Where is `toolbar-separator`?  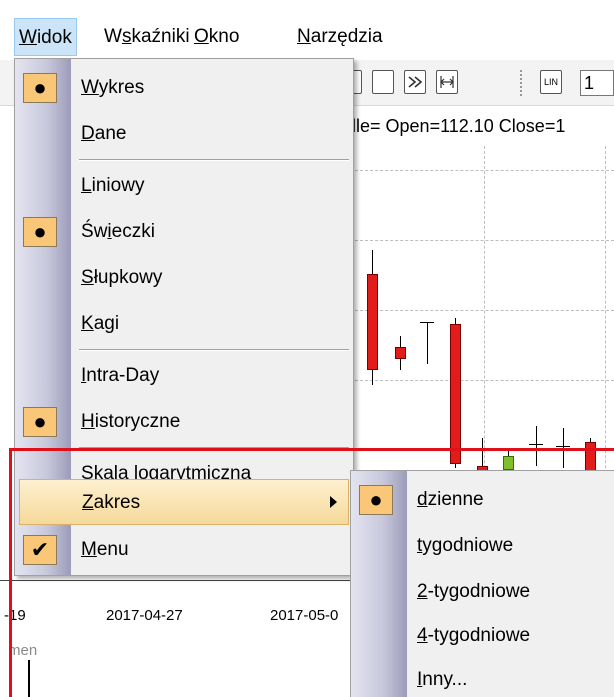 toolbar-separator is located at coordinates (521, 83).